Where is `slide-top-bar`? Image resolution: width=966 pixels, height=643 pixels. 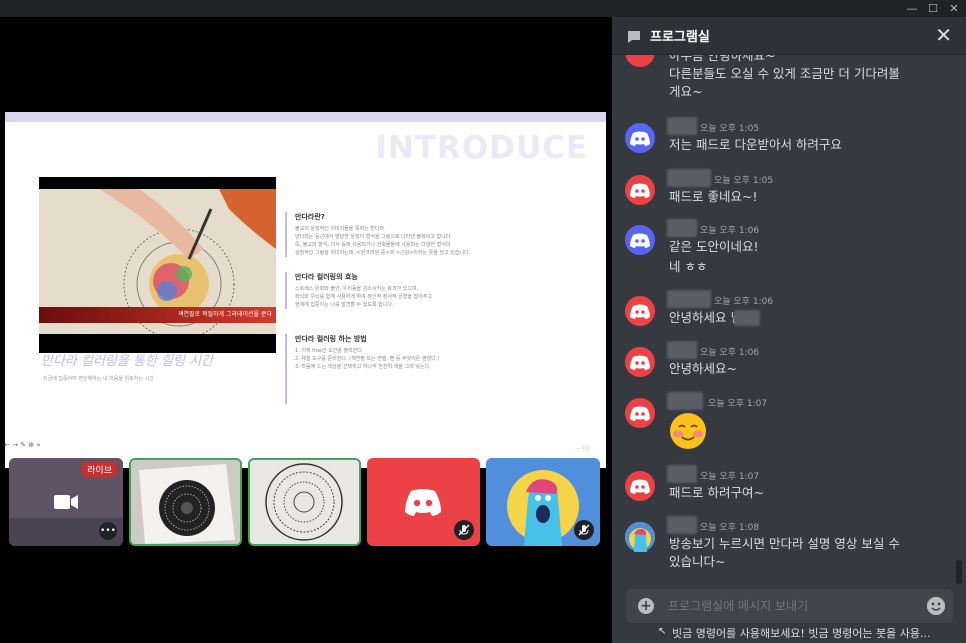
slide-top-bar is located at coordinates (305, 117).